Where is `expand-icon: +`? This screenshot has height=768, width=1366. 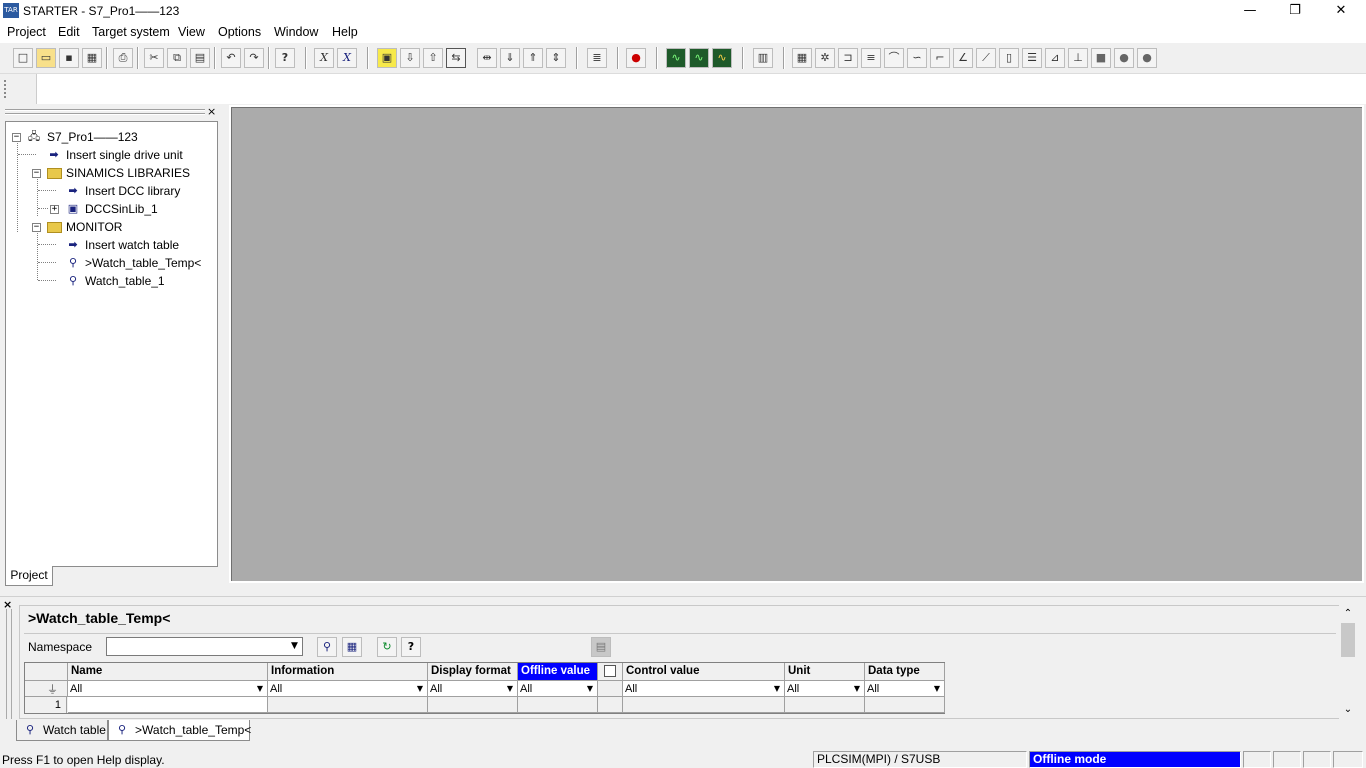 expand-icon: + is located at coordinates (54, 209).